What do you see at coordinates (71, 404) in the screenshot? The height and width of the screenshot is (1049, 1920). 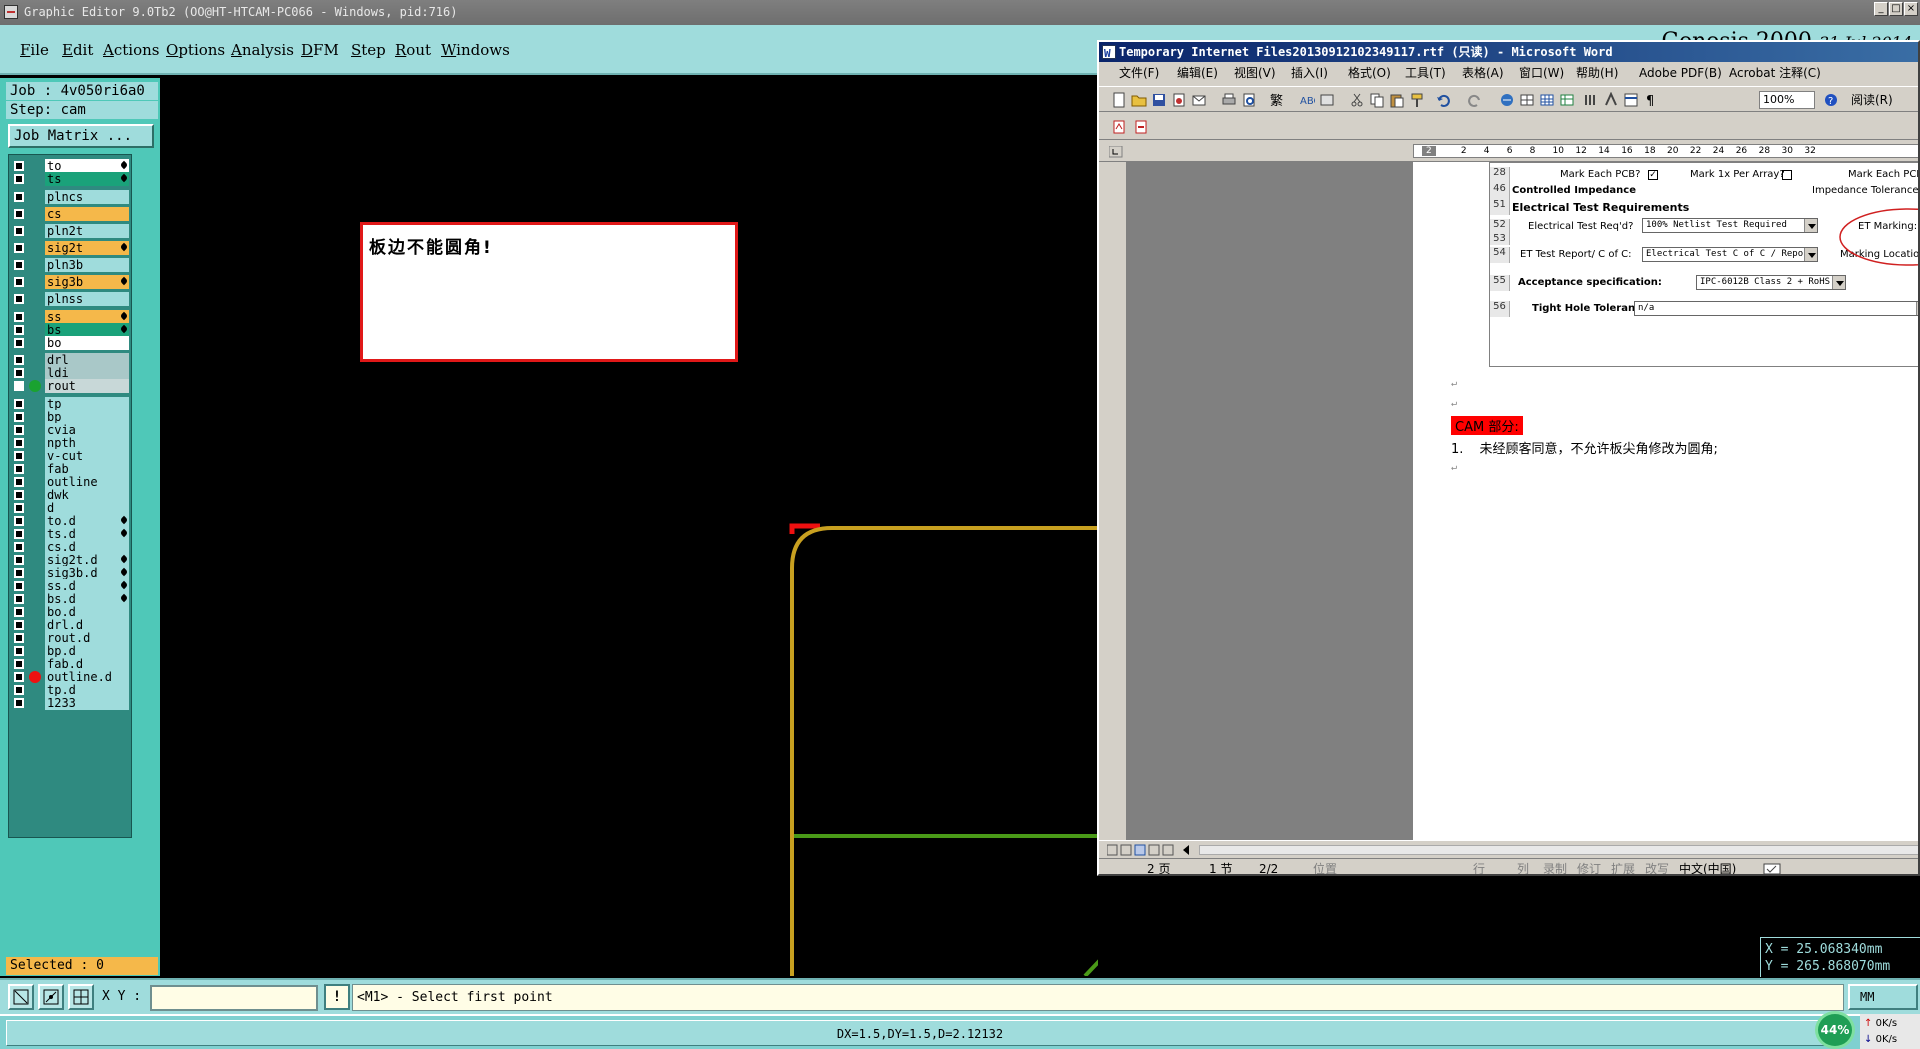 I see `layer-row-tp: tp` at bounding box center [71, 404].